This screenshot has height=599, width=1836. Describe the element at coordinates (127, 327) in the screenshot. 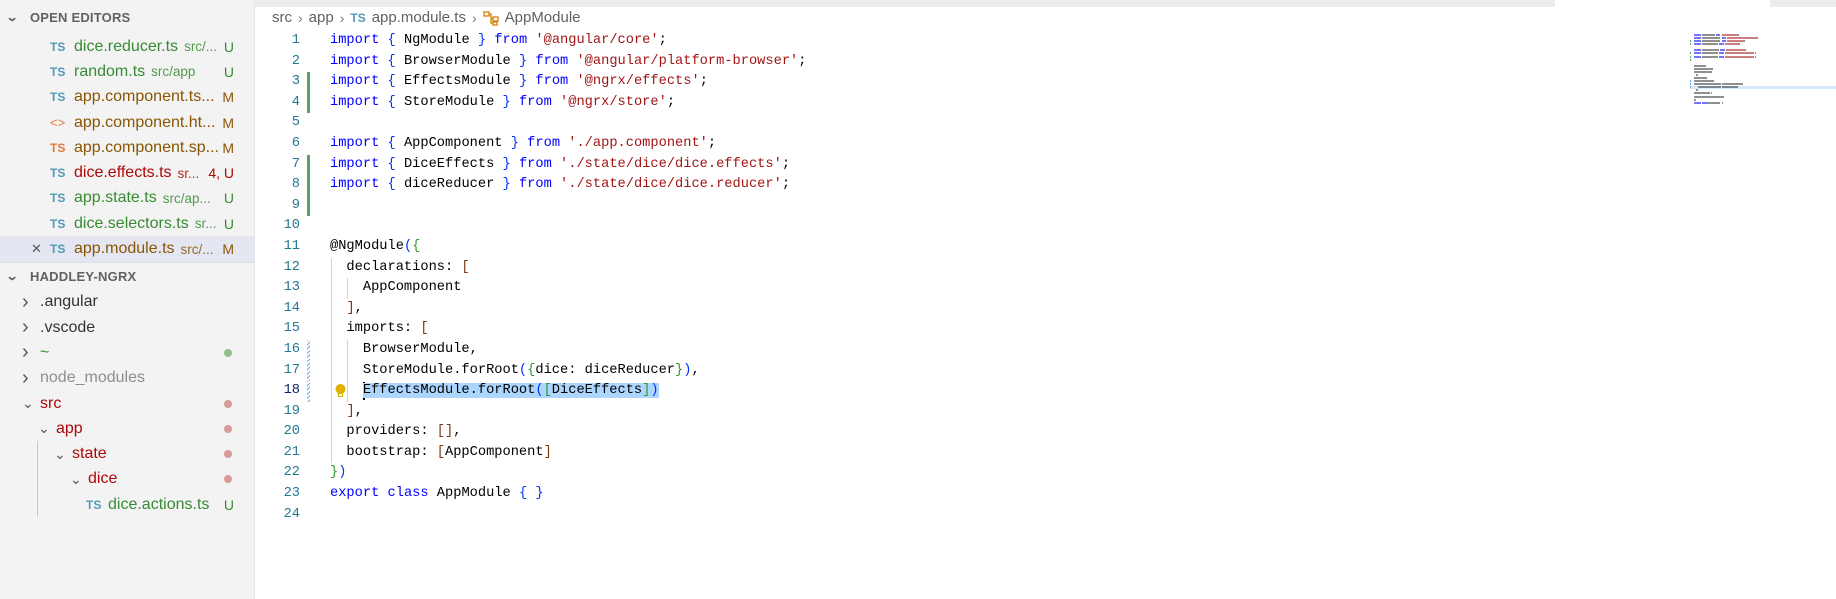

I see `tree-item: › .vscode` at that location.